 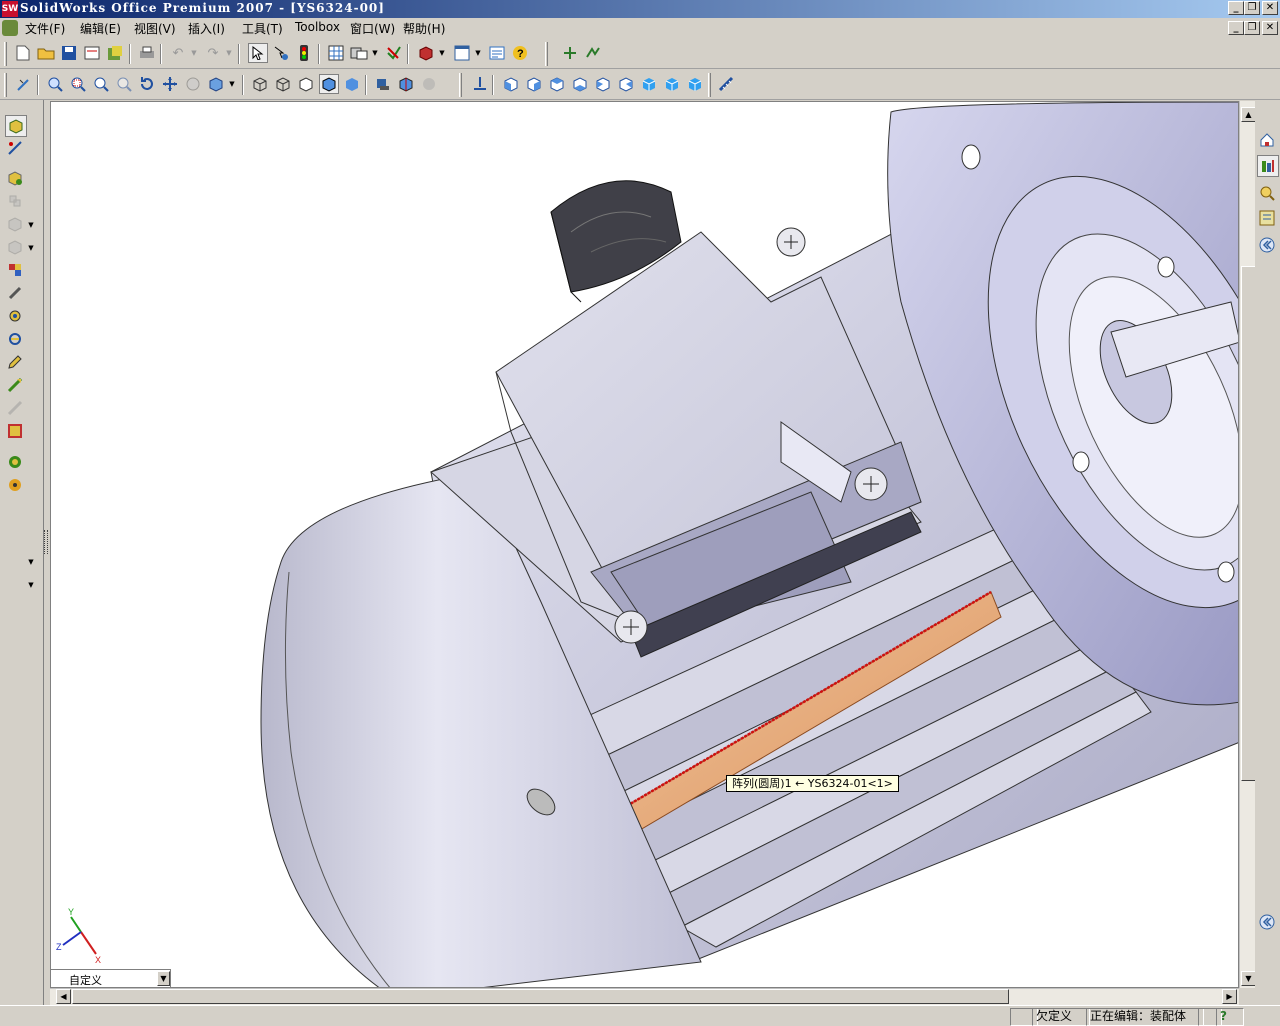 I want to click on shaded-with-edges-icon, so click(x=329, y=84).